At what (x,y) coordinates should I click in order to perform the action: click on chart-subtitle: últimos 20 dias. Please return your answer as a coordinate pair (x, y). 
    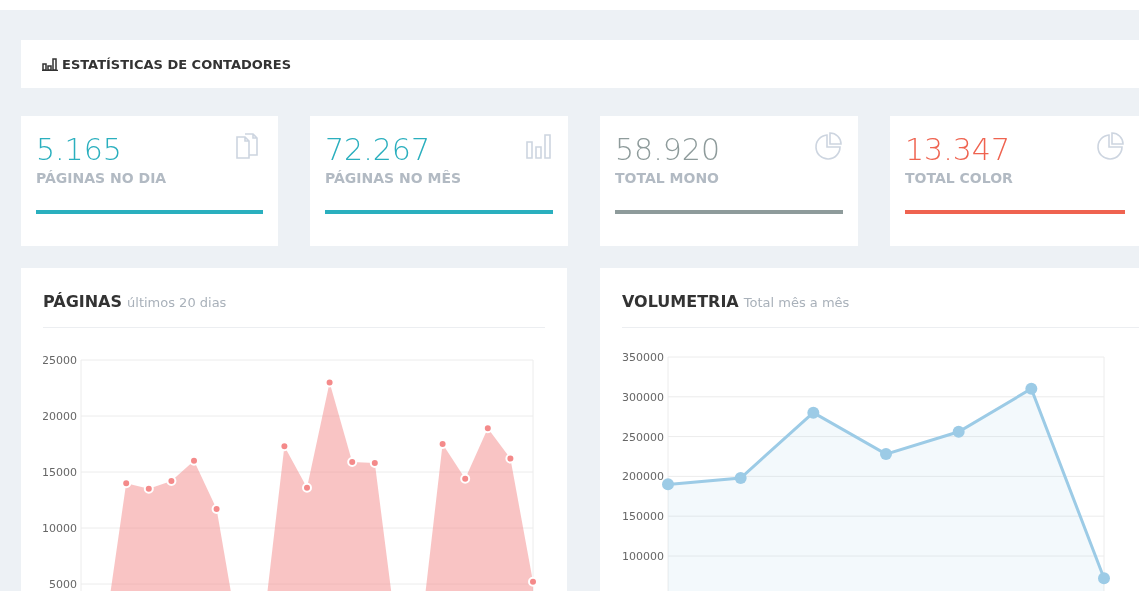
    Looking at the image, I should click on (177, 302).